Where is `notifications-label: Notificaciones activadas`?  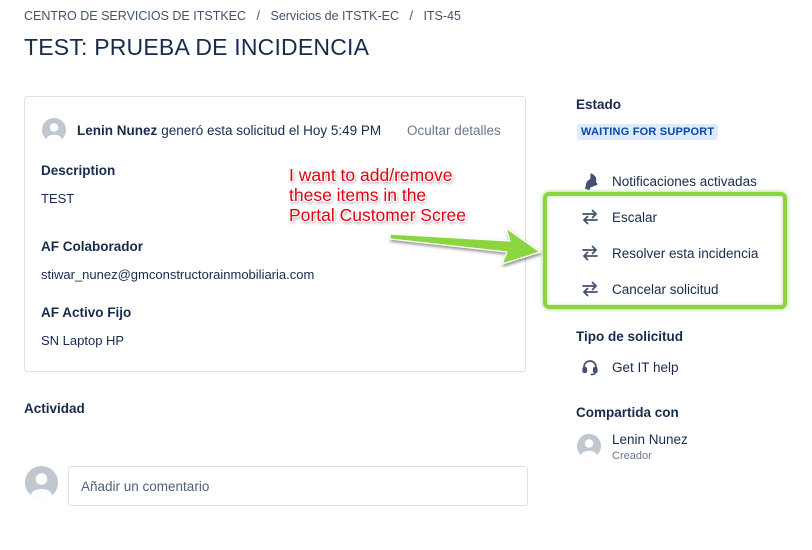
notifications-label: Notificaciones activadas is located at coordinates (684, 181).